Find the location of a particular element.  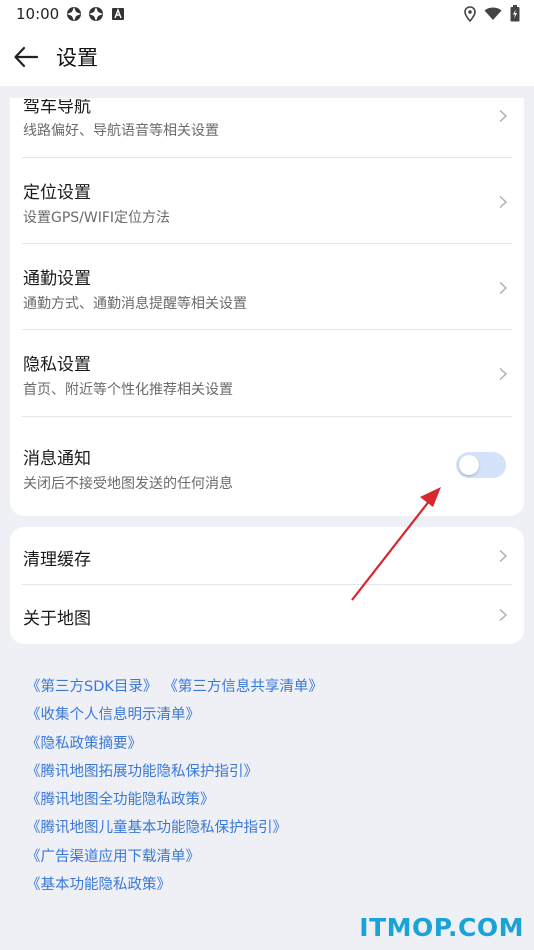

settings-item-title: 驾车导航 is located at coordinates (57, 107).